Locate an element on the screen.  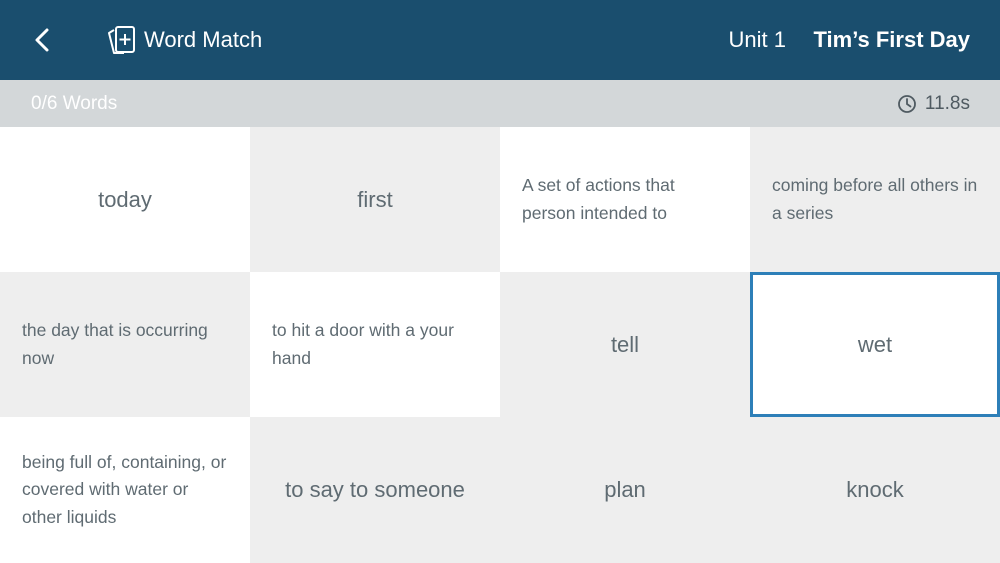
top-bar: Word Match Unit 1 Tim’s First Day is located at coordinates (500, 40).